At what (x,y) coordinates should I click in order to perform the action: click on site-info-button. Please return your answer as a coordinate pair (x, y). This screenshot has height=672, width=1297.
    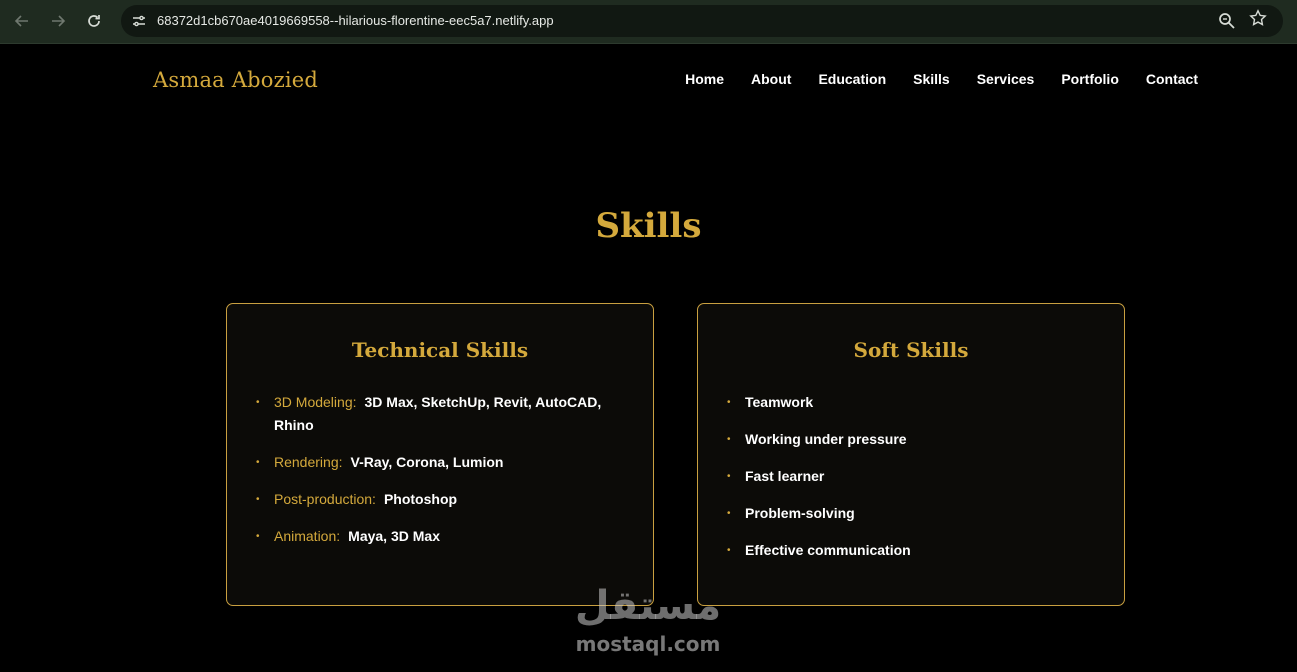
    Looking at the image, I should click on (139, 21).